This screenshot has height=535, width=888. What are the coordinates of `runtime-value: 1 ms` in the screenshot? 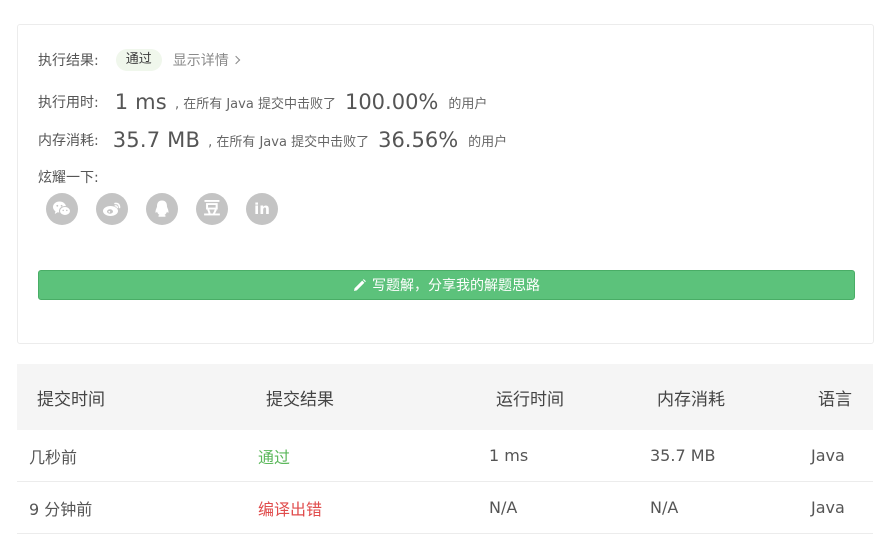 It's located at (140, 102).